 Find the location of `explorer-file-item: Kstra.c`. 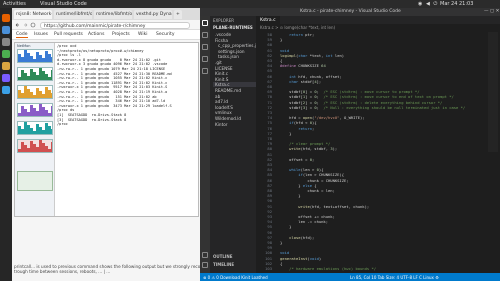

explorer-file-item: Kstra.c is located at coordinates (234, 85).